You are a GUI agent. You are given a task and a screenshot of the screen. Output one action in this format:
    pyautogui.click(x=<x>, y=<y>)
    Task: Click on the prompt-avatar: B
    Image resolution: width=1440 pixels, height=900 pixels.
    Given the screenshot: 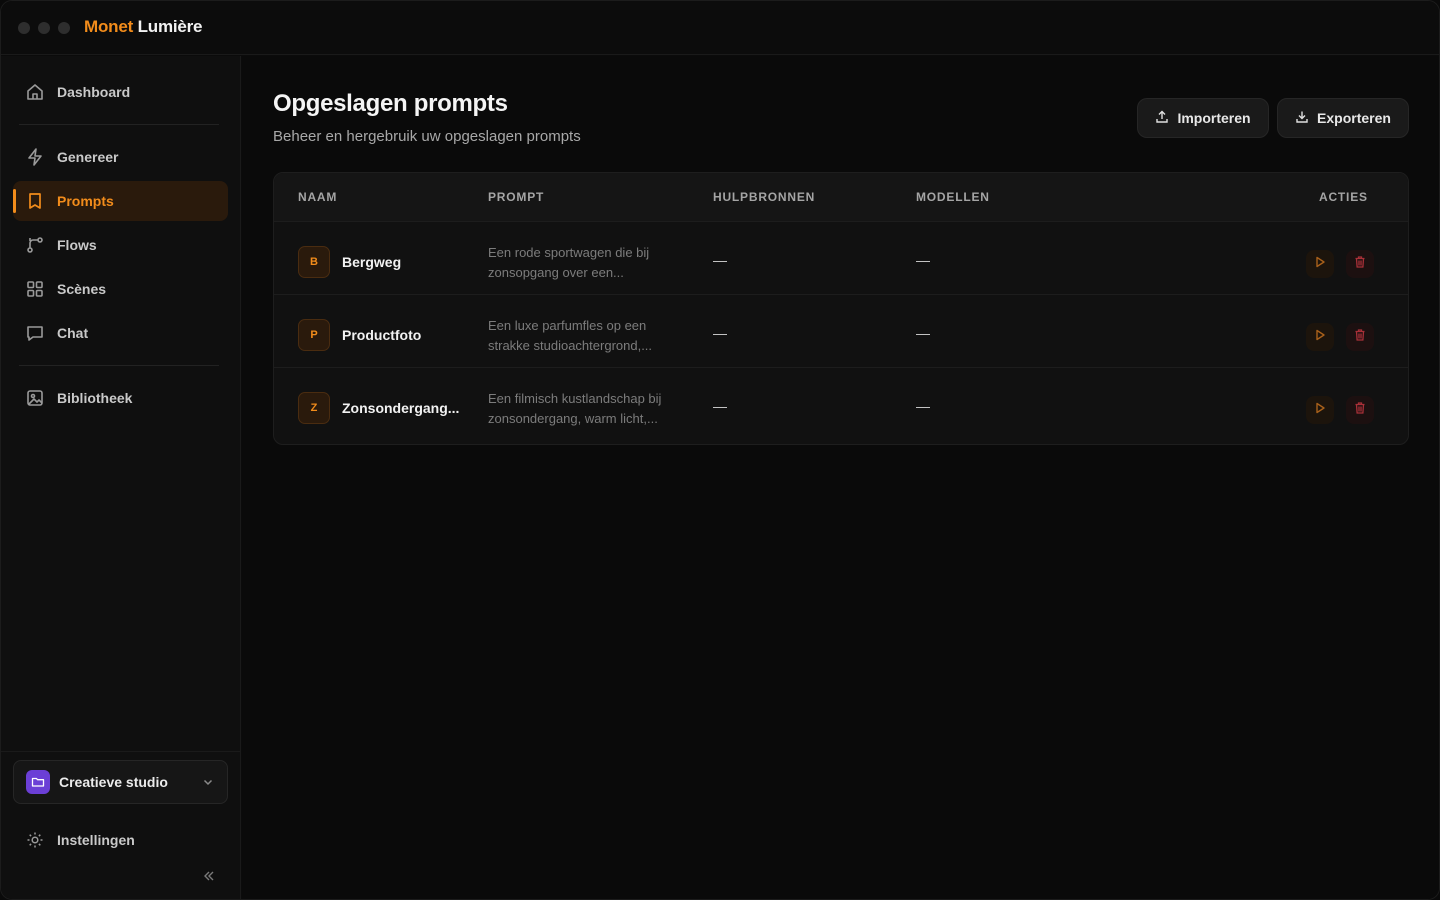 What is the action you would take?
    pyautogui.click(x=314, y=262)
    